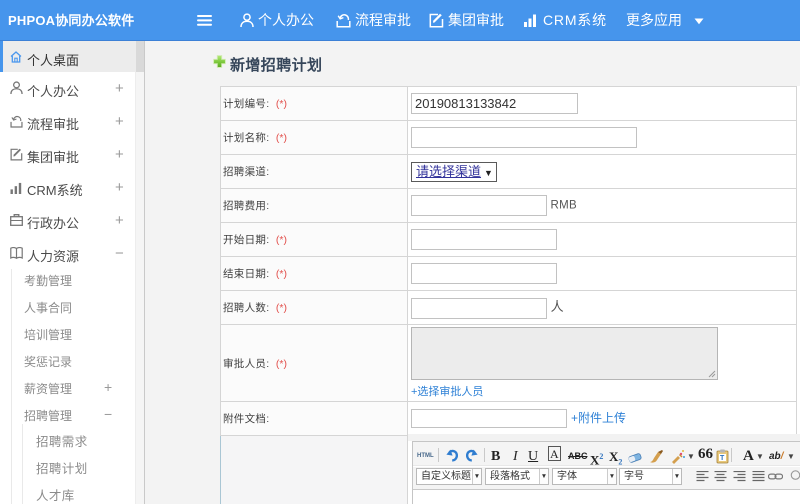  Describe the element at coordinates (722, 458) in the screenshot. I see `svg-text: T` at that location.